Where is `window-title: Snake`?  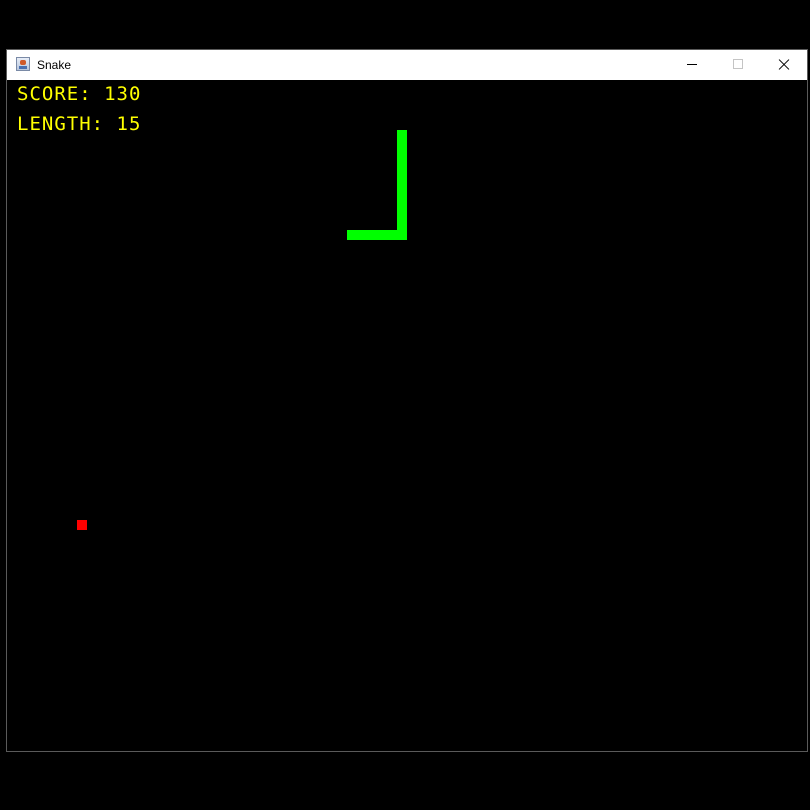 window-title: Snake is located at coordinates (54, 65).